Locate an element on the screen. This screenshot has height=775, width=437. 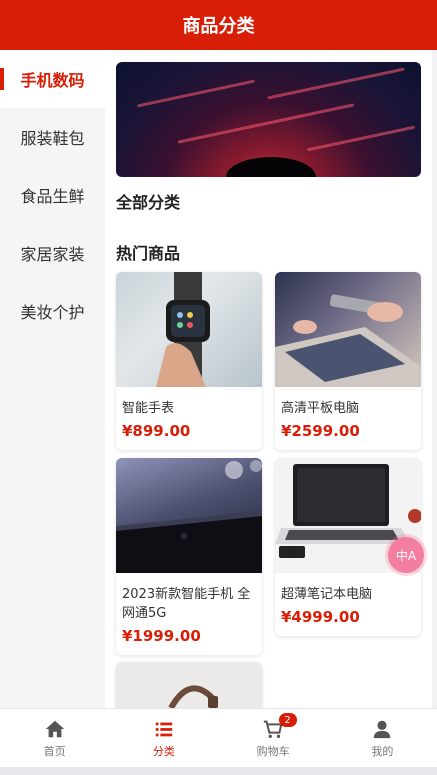
hot-products-title: 热门商品 is located at coordinates (148, 253).